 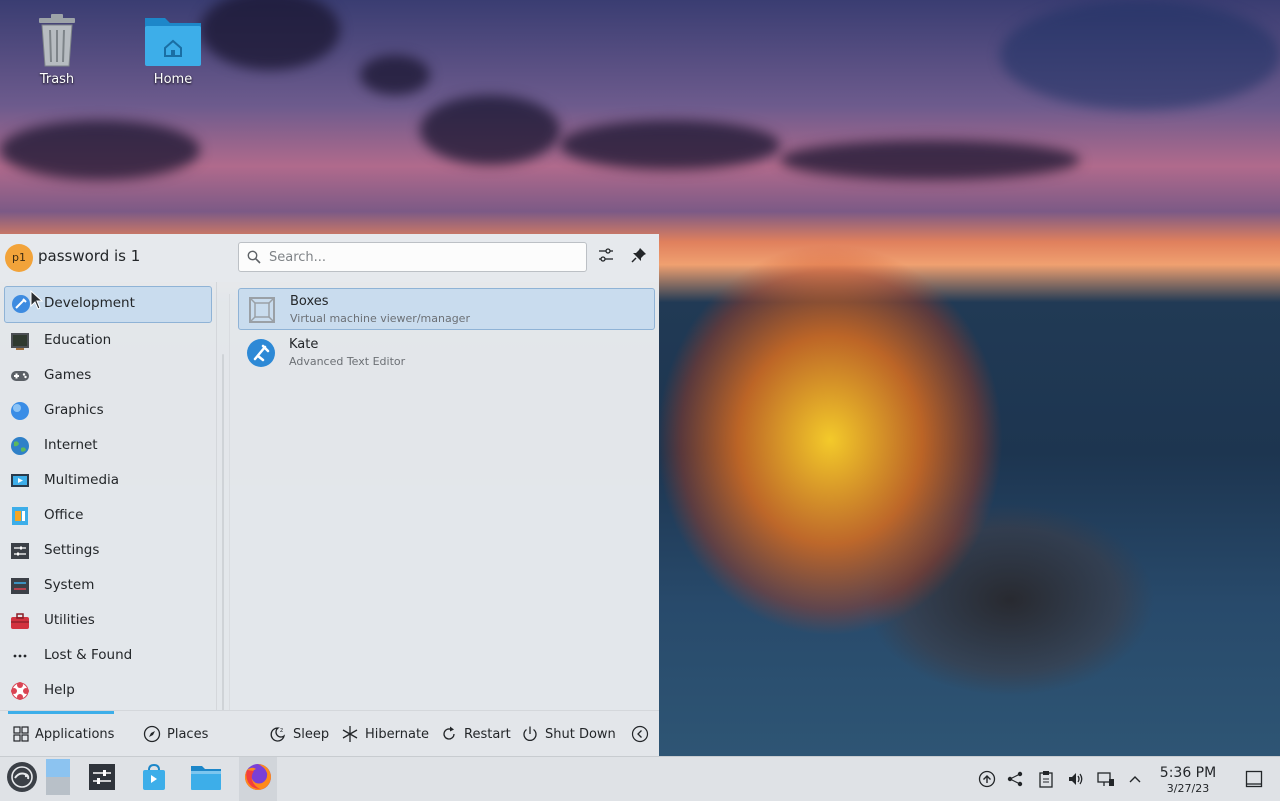 I want to click on app-description: Virtual machine viewer/manager, so click(x=380, y=318).